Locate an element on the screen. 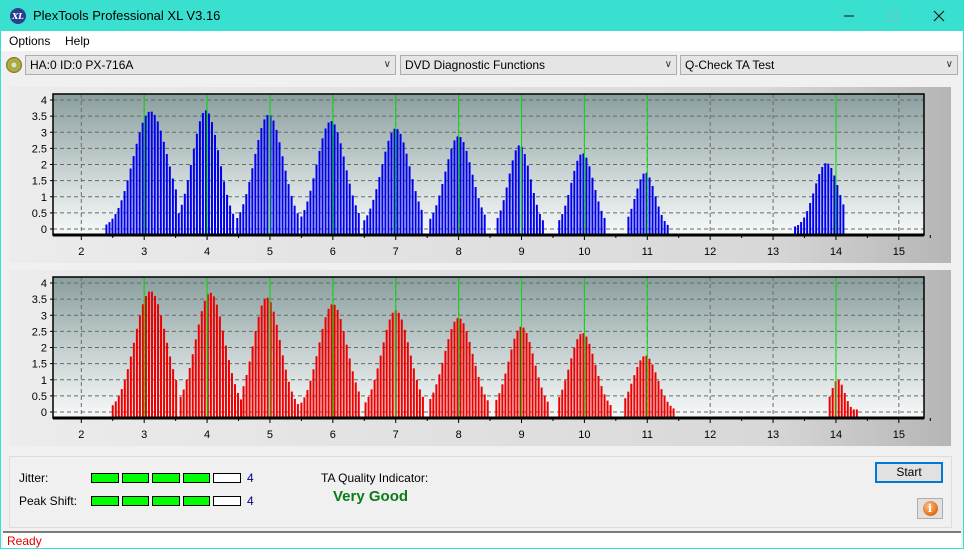  maximize-button is located at coordinates (894, 16).